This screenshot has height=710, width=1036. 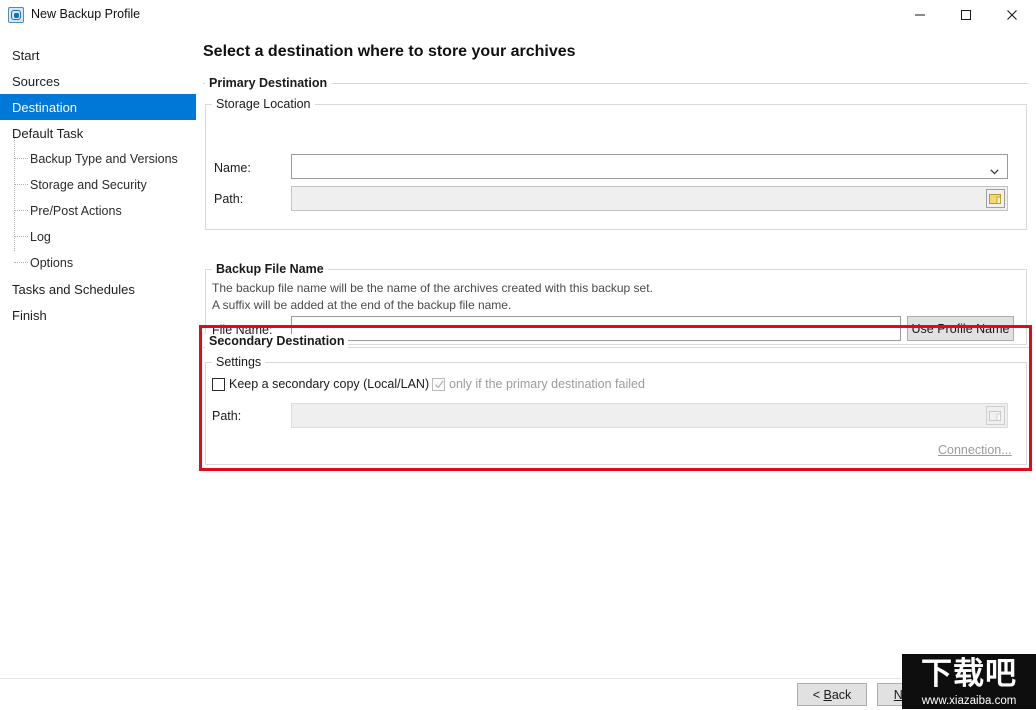 I want to click on keep-secondary-copy-checkbox: Keep a secondary copy (Local/LAN), so click(x=320, y=384).